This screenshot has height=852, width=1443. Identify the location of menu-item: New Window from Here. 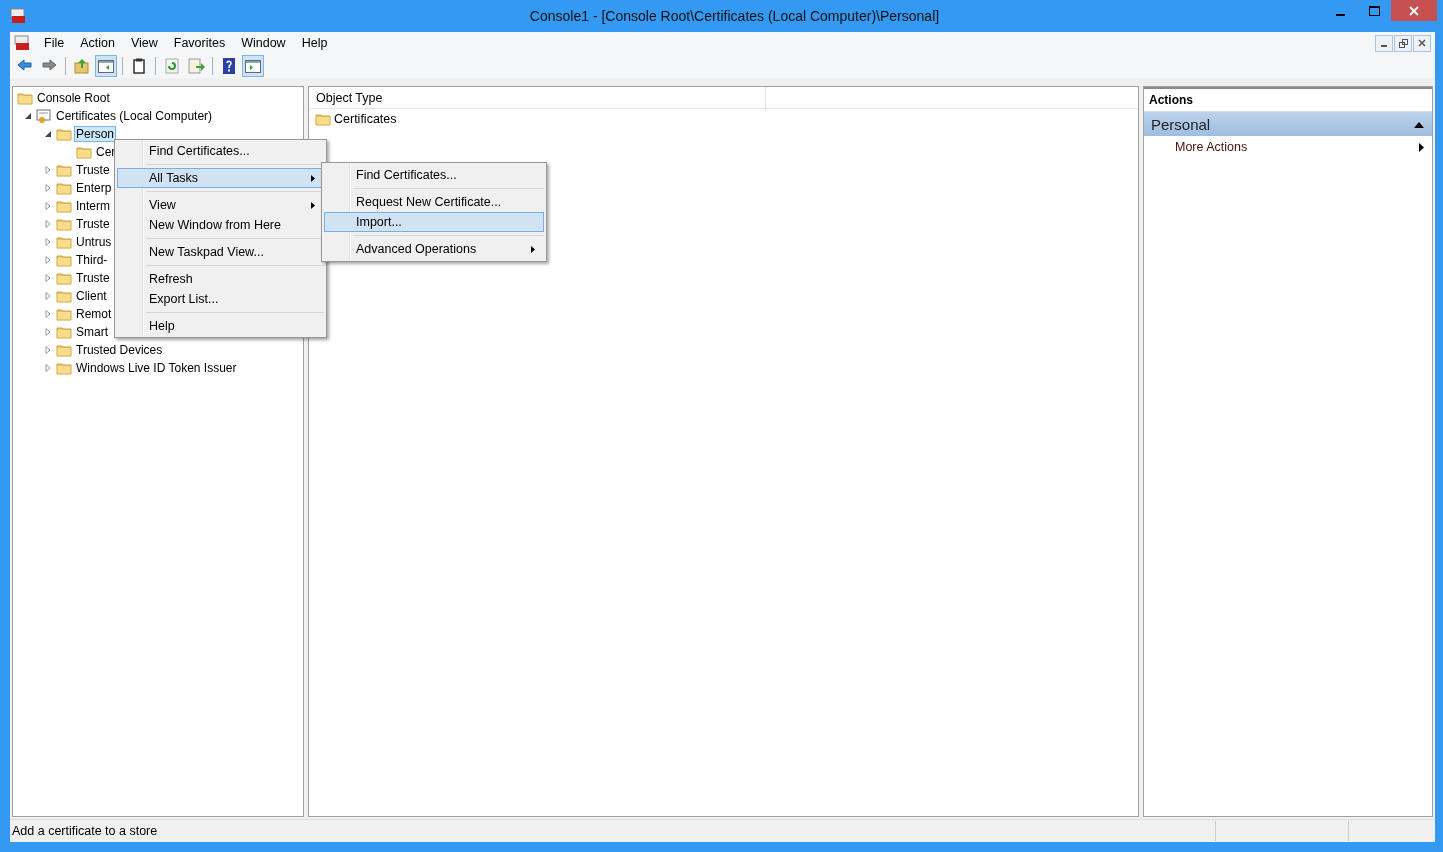
(220, 225).